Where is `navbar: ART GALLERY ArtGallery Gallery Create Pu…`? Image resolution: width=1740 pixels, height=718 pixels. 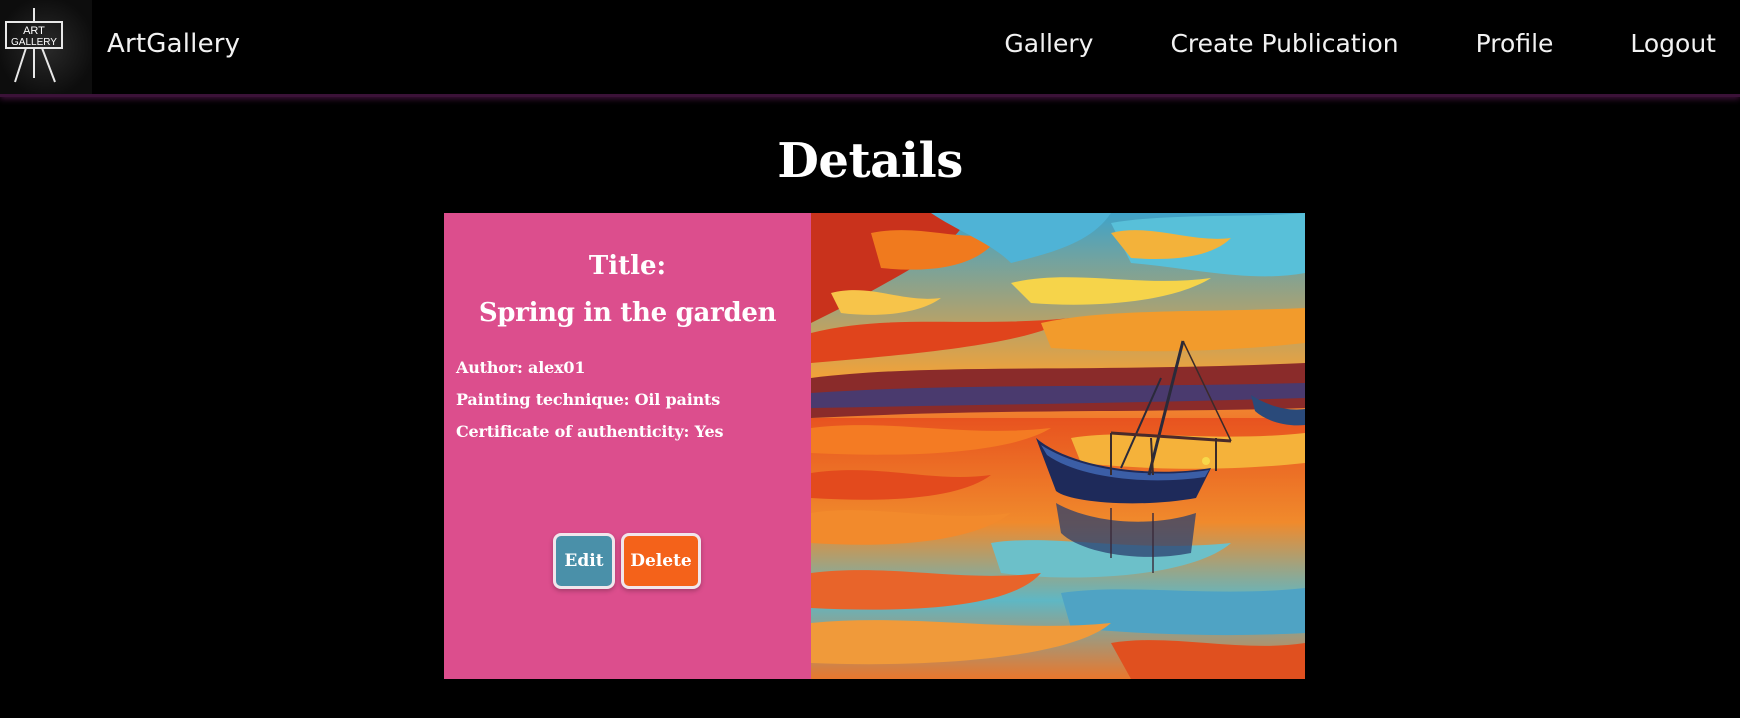 navbar: ART GALLERY ArtGallery Gallery Create Pu… is located at coordinates (870, 48).